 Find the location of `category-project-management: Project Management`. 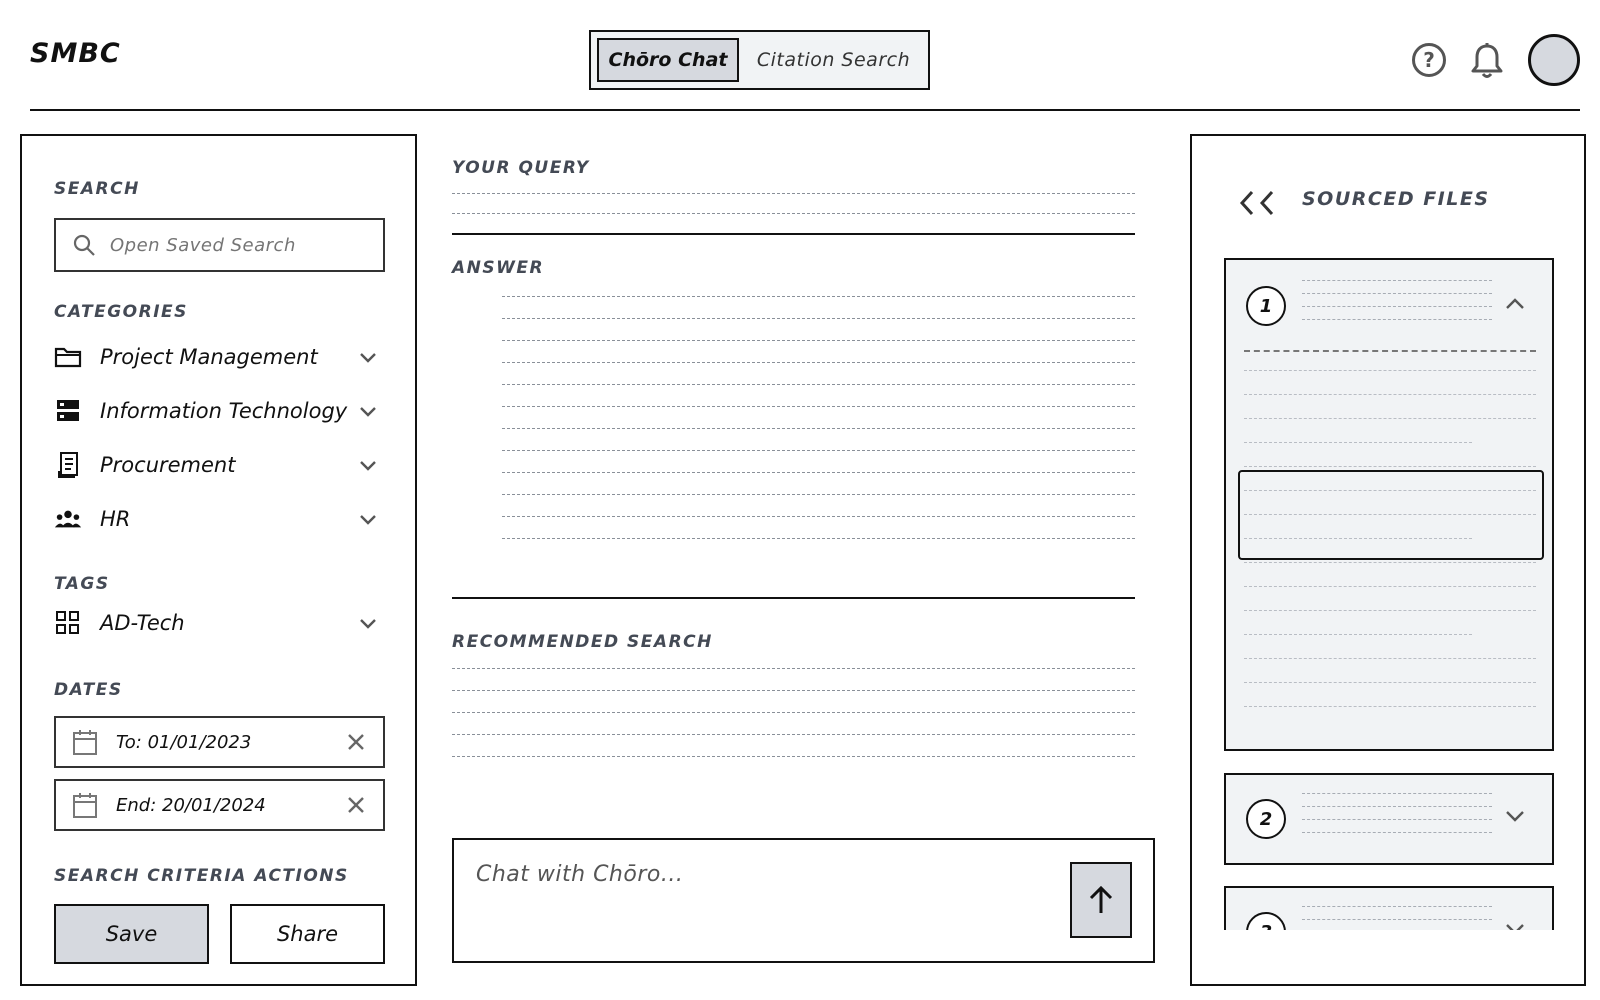

category-project-management: Project Management is located at coordinates (216, 357).